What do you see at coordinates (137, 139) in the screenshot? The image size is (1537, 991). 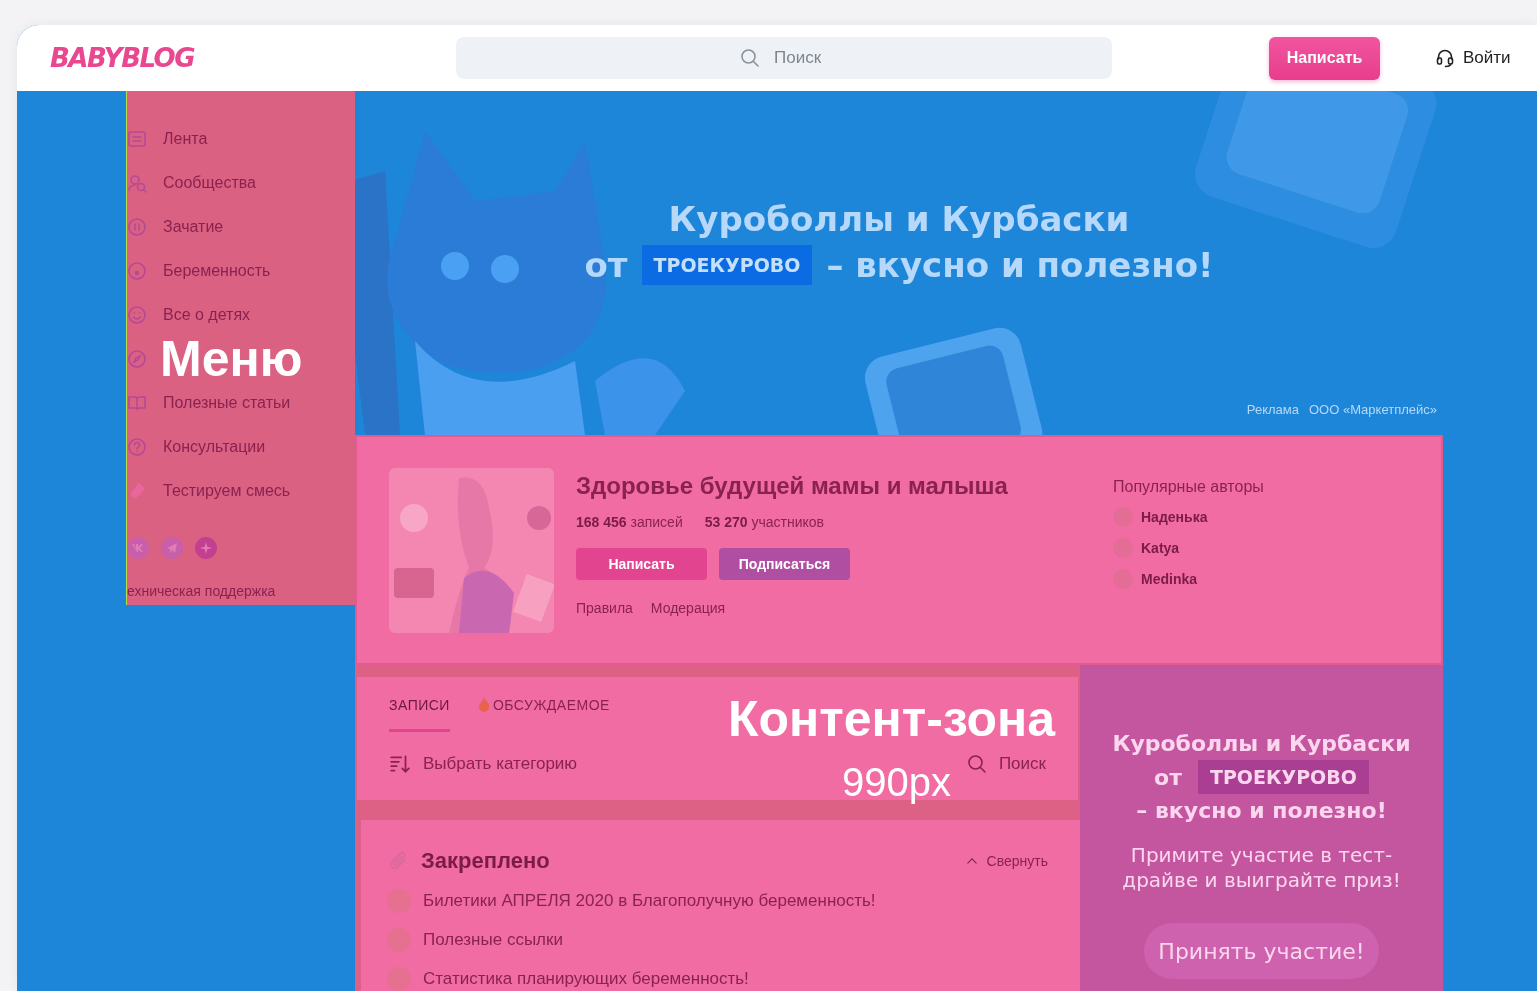 I see `list-icon` at bounding box center [137, 139].